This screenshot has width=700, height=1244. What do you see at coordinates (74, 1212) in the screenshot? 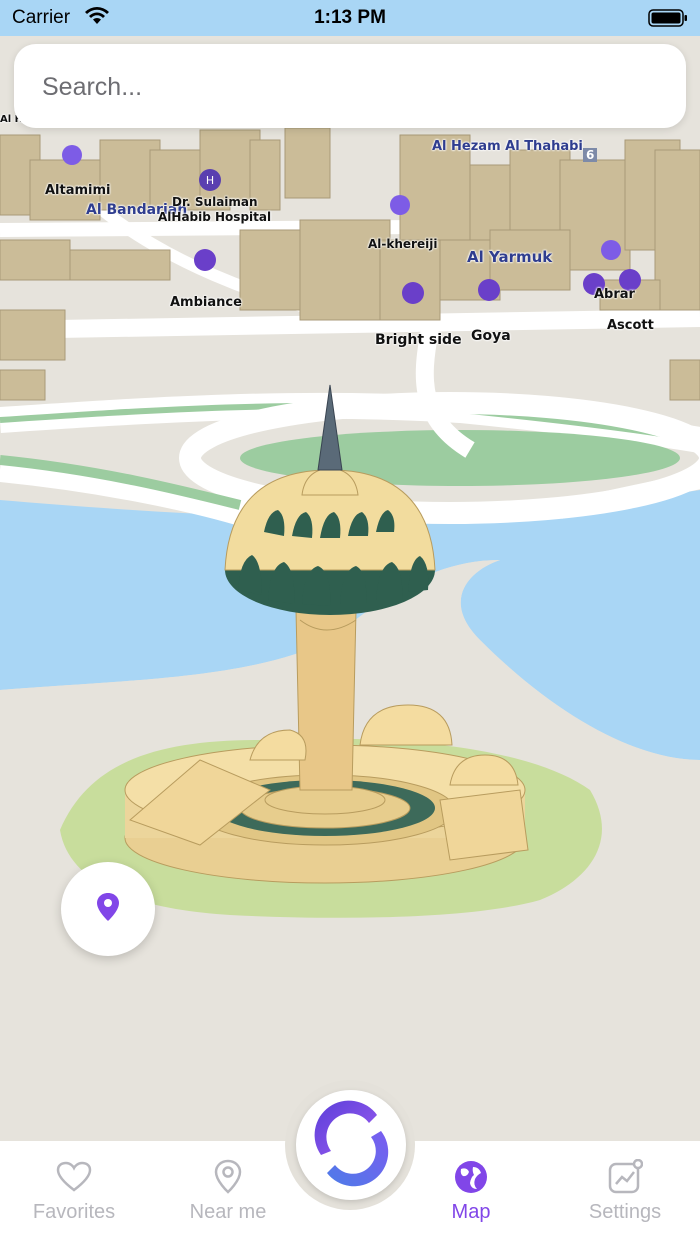
I see `tab-label-favorites: Favorites` at bounding box center [74, 1212].